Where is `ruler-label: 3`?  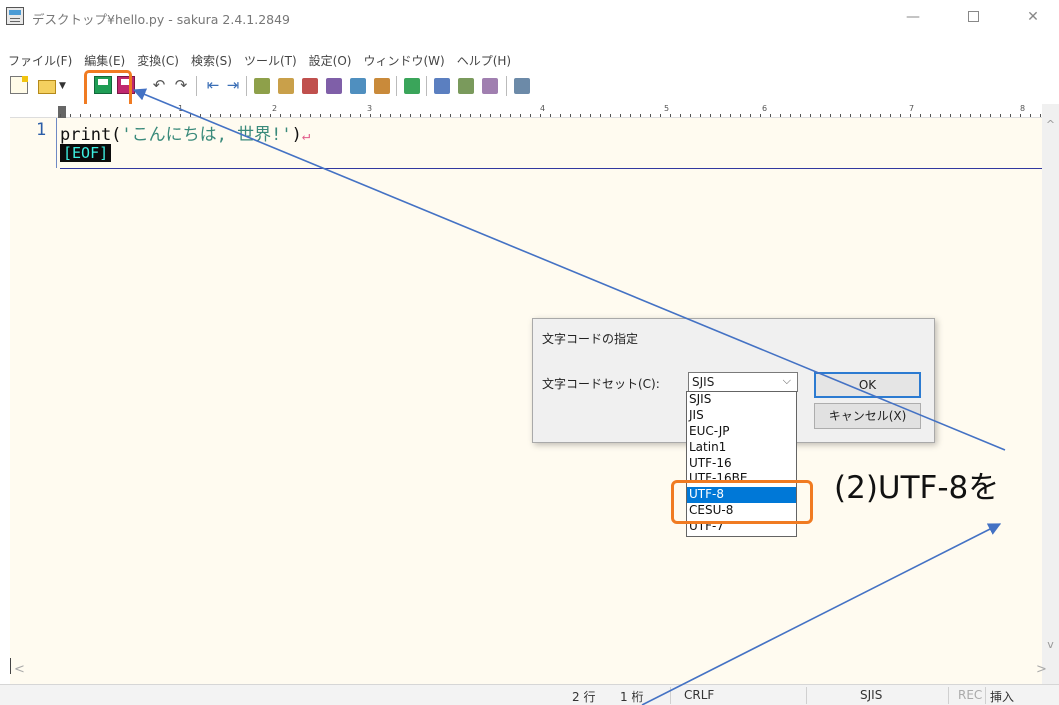
ruler-label: 3 is located at coordinates (370, 108).